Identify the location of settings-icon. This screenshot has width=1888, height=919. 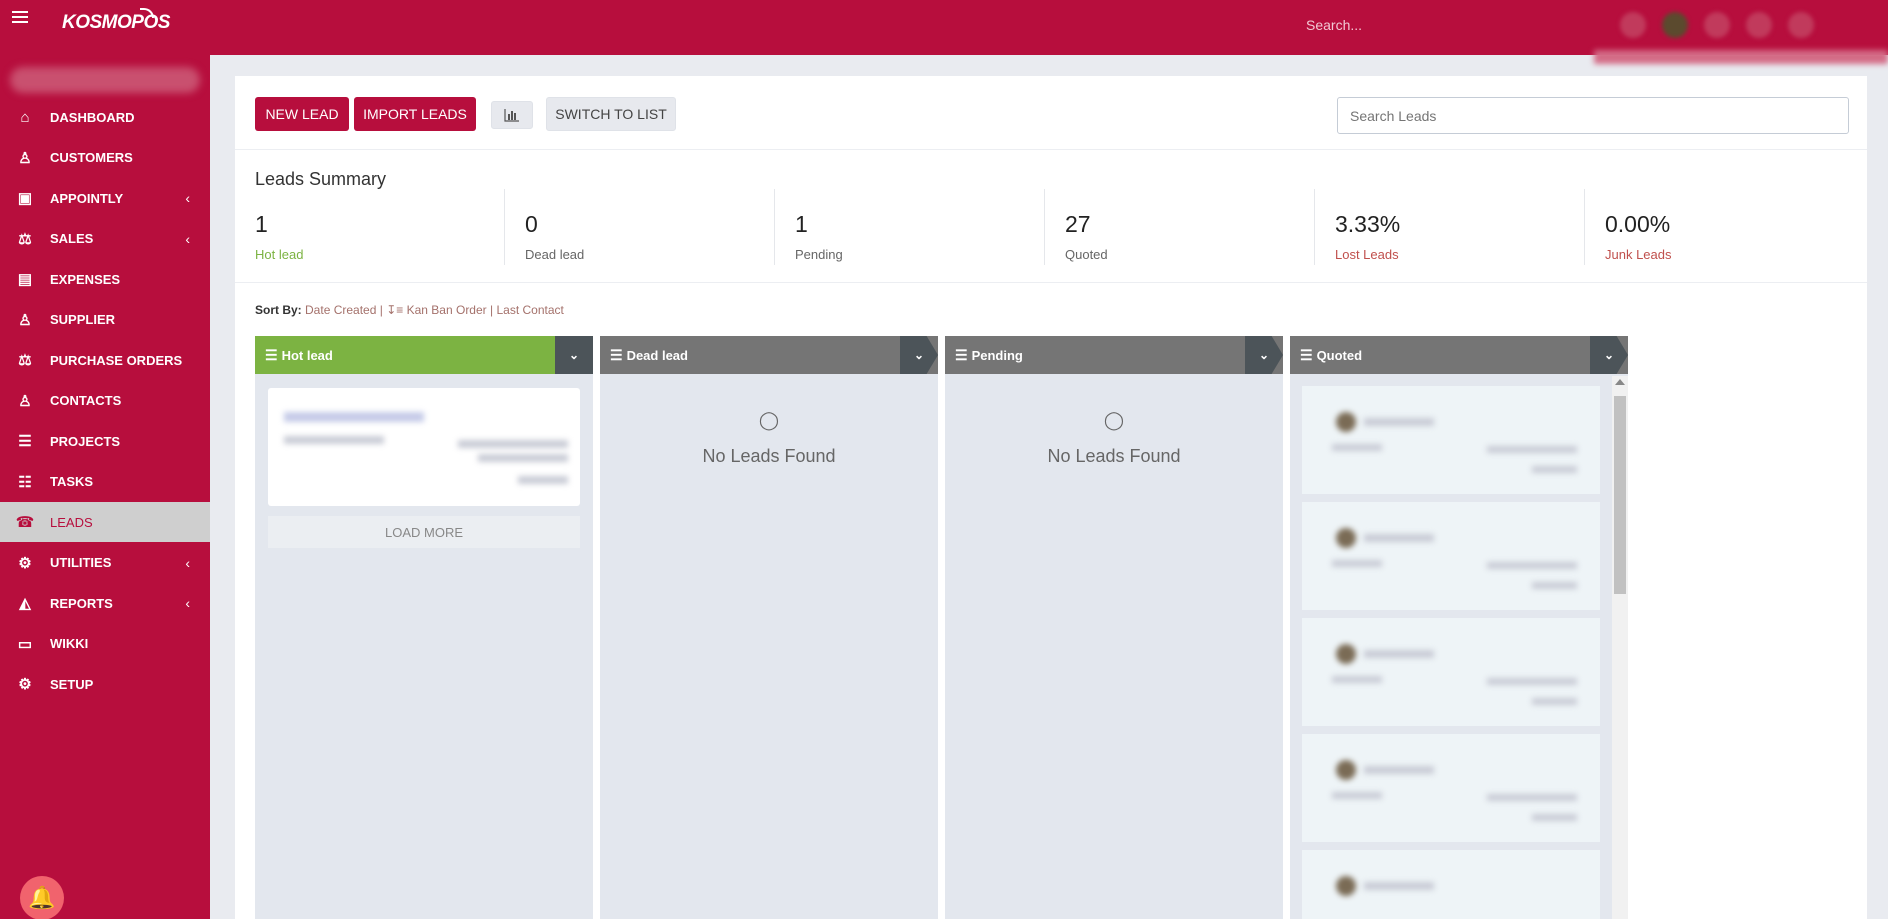
(1759, 25).